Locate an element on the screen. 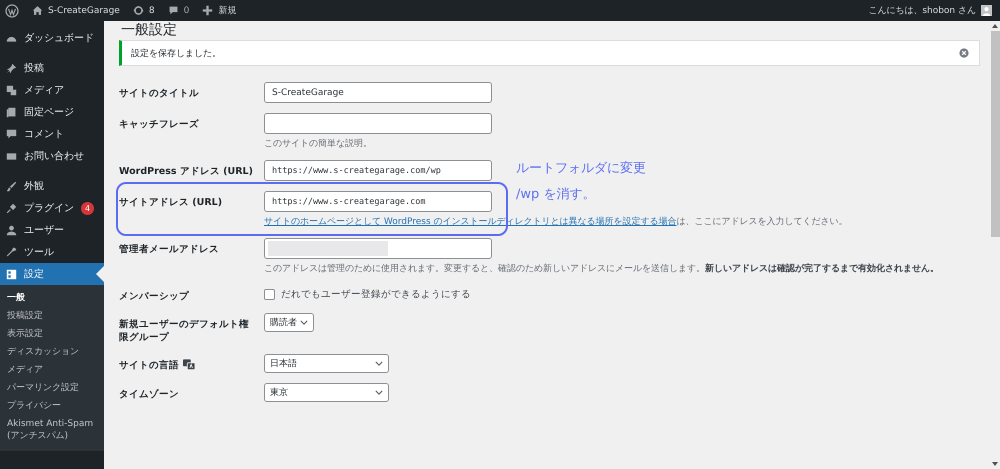 This screenshot has height=469, width=1000. field-label: サイトのタイトル is located at coordinates (159, 94).